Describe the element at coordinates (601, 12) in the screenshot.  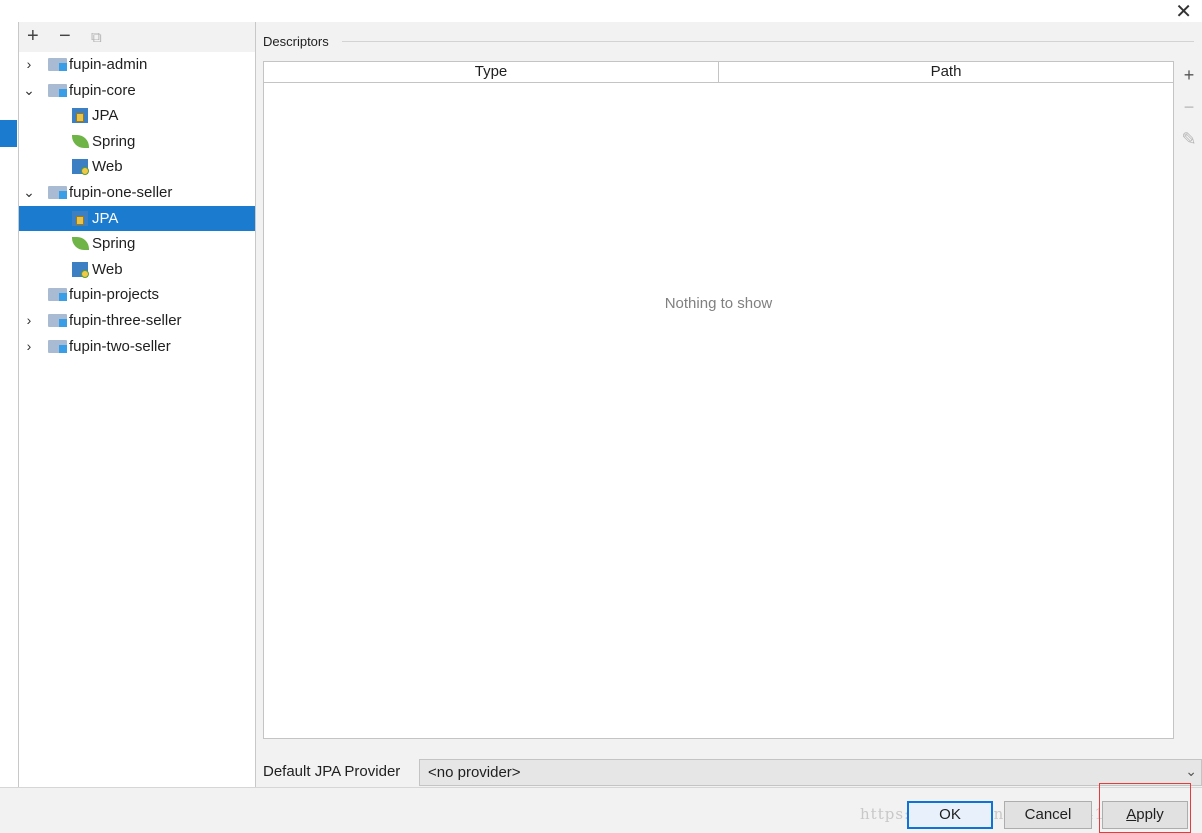
I see `title-bar: ✕` at that location.